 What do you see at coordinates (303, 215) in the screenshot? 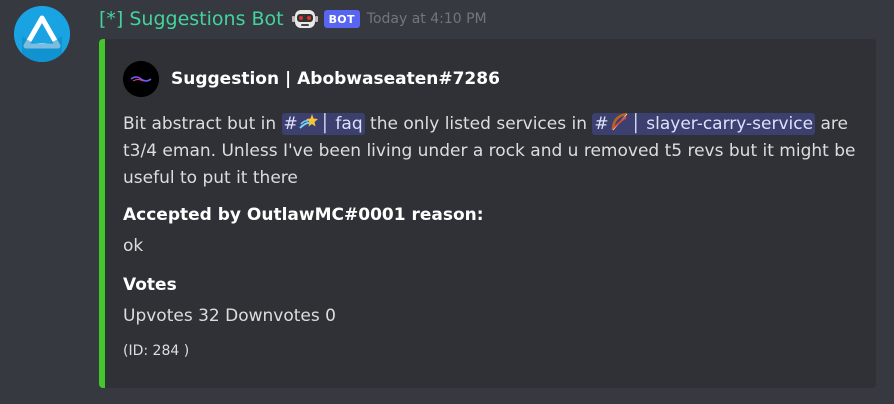
I see `field-accepted-name: Accepted by OutlawMC#0001 reason:` at bounding box center [303, 215].